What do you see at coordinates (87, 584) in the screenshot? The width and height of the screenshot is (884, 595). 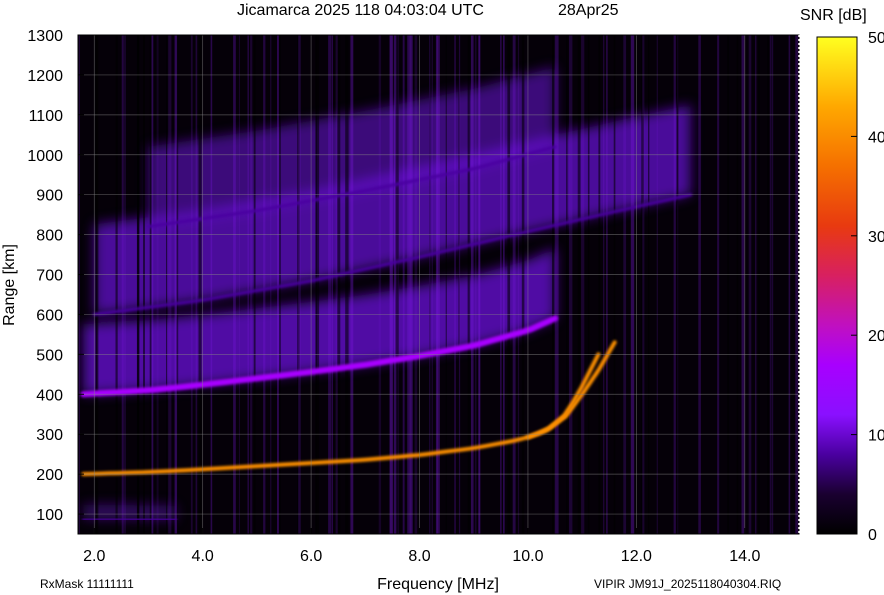 I see `rxmask-label: RxMask 11111111` at bounding box center [87, 584].